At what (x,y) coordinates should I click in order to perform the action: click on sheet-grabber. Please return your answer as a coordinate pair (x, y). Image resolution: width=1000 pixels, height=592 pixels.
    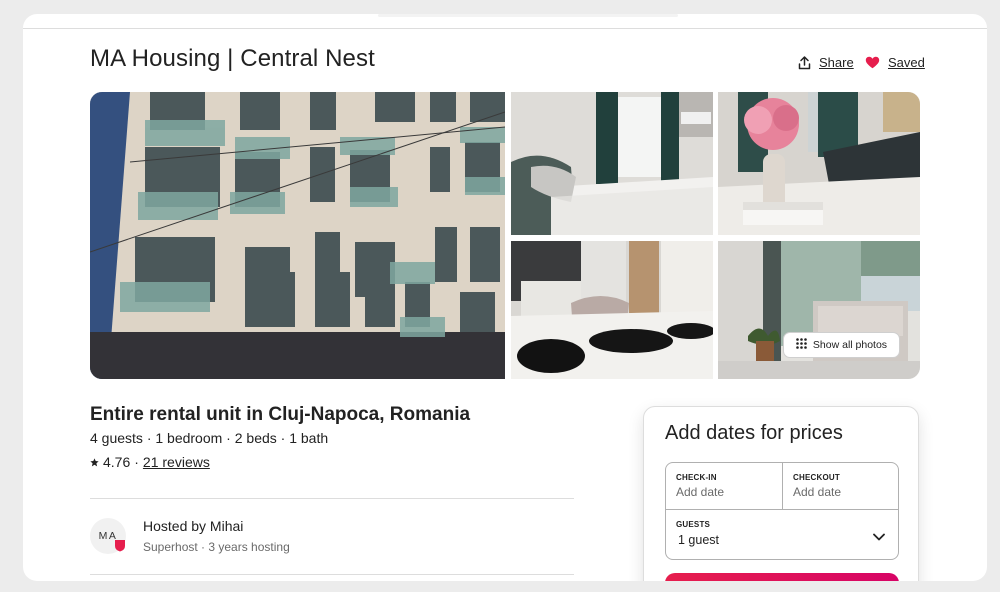
    Looking at the image, I should click on (528, 15).